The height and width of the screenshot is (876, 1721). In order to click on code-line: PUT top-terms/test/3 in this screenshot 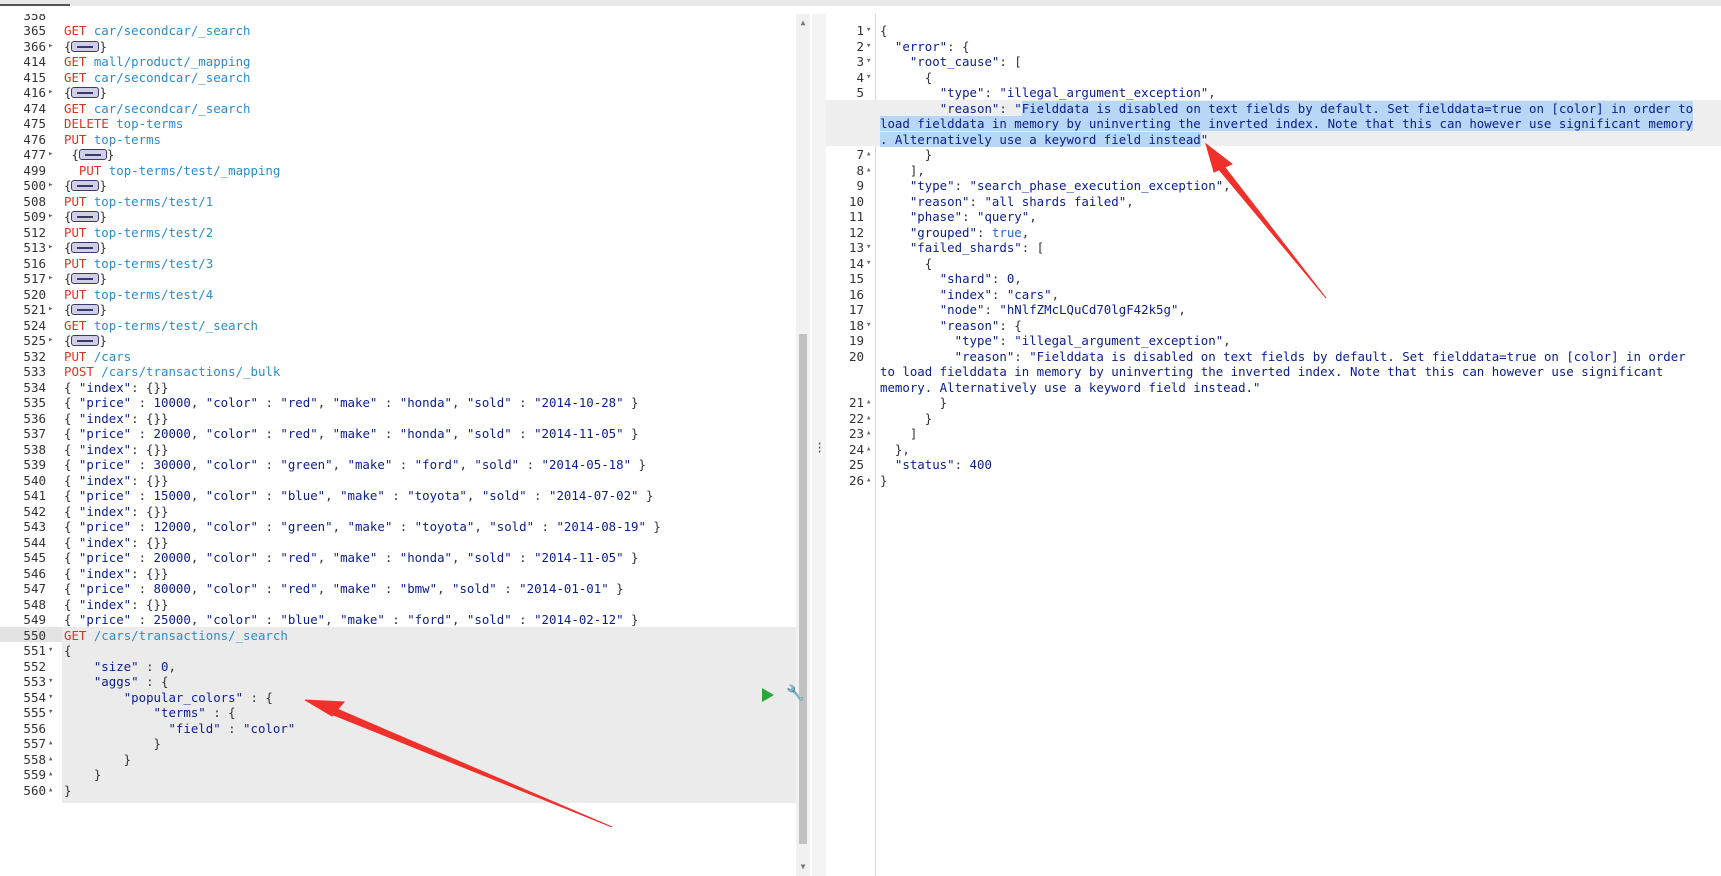, I will do `click(138, 263)`.